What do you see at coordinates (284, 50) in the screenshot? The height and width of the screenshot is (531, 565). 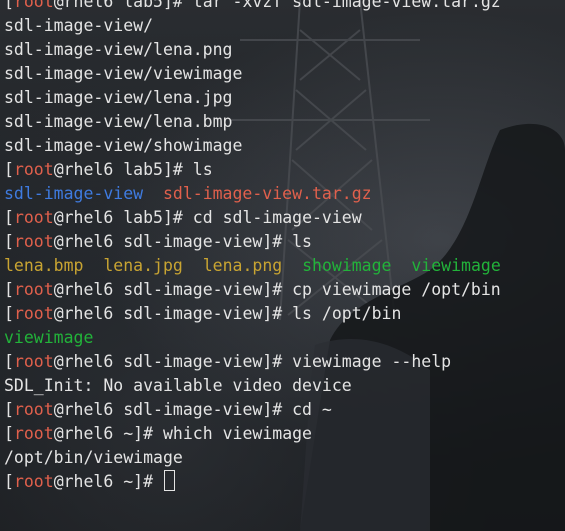 I see `output-line: sdl-image-view/lena.png` at bounding box center [284, 50].